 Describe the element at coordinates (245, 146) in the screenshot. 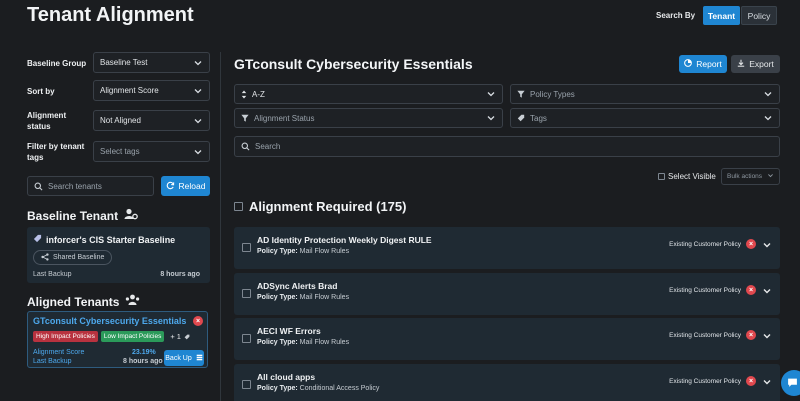

I see `search-icon` at that location.